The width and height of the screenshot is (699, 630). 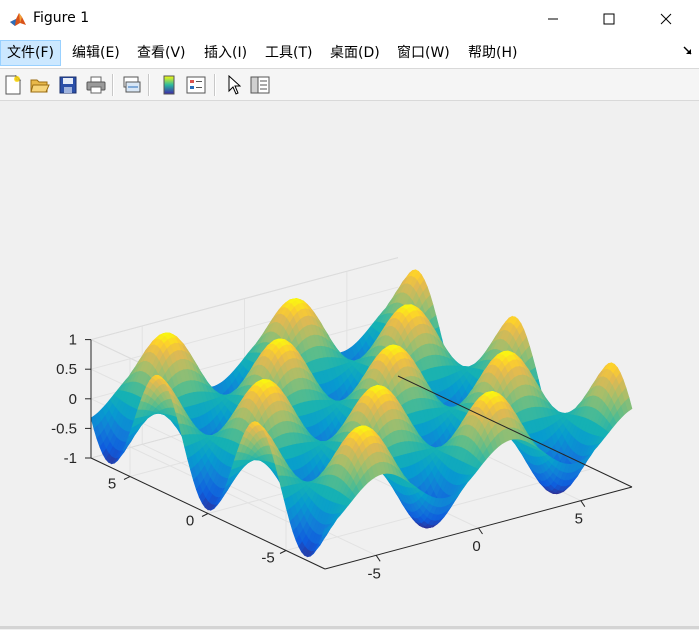 I want to click on maximize-button, so click(x=609, y=19).